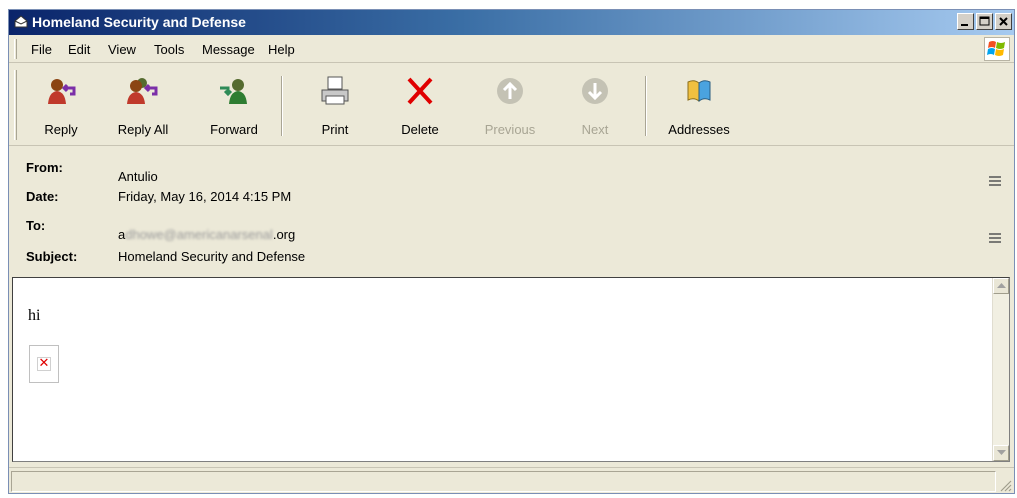 This screenshot has width=1017, height=498. Describe the element at coordinates (699, 108) in the screenshot. I see `addresses-button: Addresses` at that location.